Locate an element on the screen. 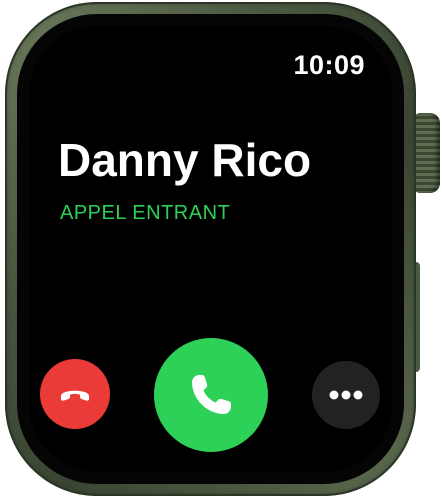 The width and height of the screenshot is (442, 500). phone-icon is located at coordinates (211, 395).